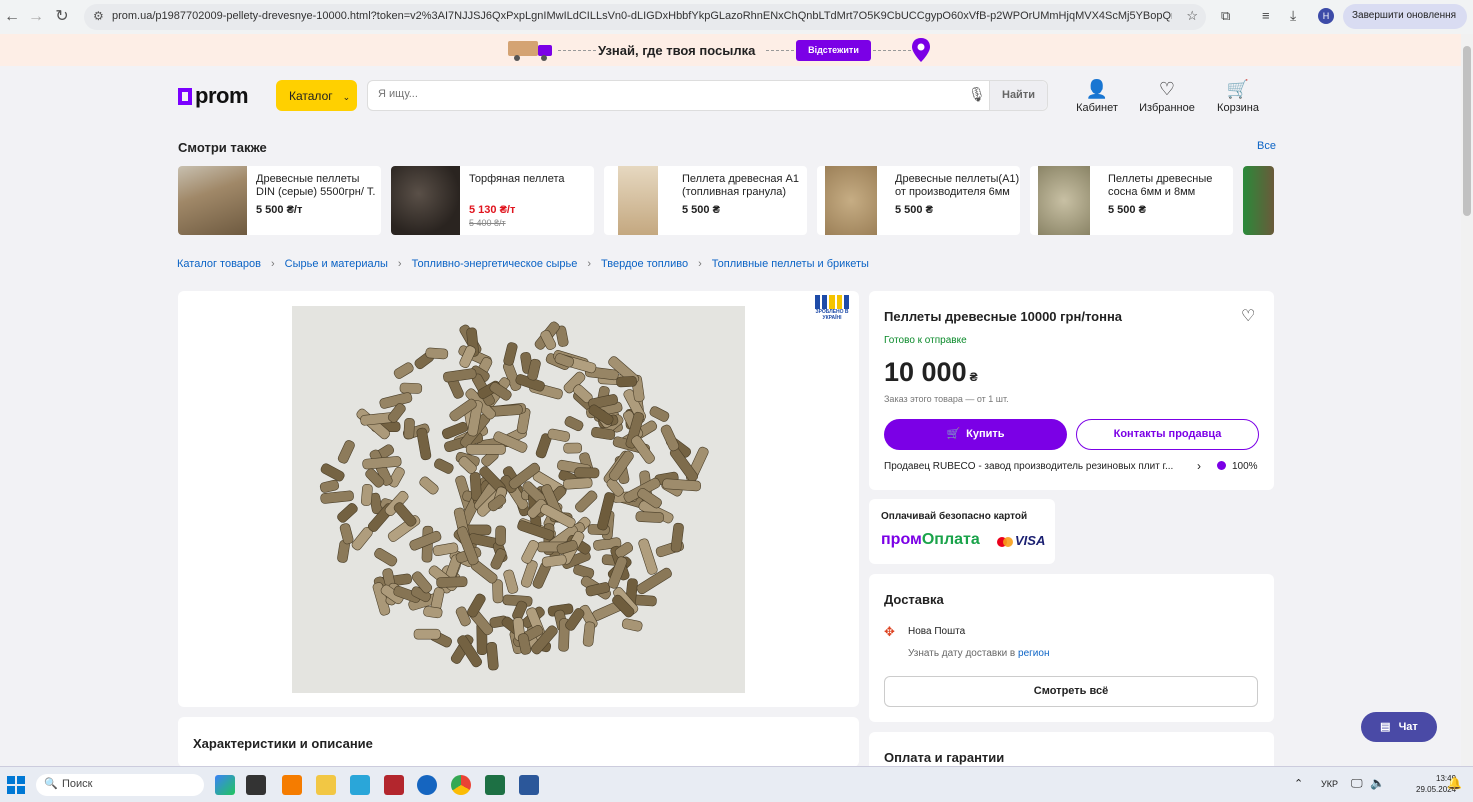 Image resolution: width=1473 pixels, height=802 pixels. I want to click on extensions-icon: ⧉, so click(1225, 16).